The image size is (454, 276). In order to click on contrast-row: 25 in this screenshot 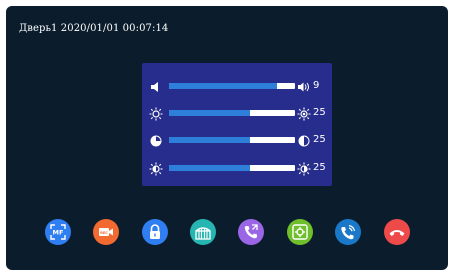, I will do `click(237, 140)`.